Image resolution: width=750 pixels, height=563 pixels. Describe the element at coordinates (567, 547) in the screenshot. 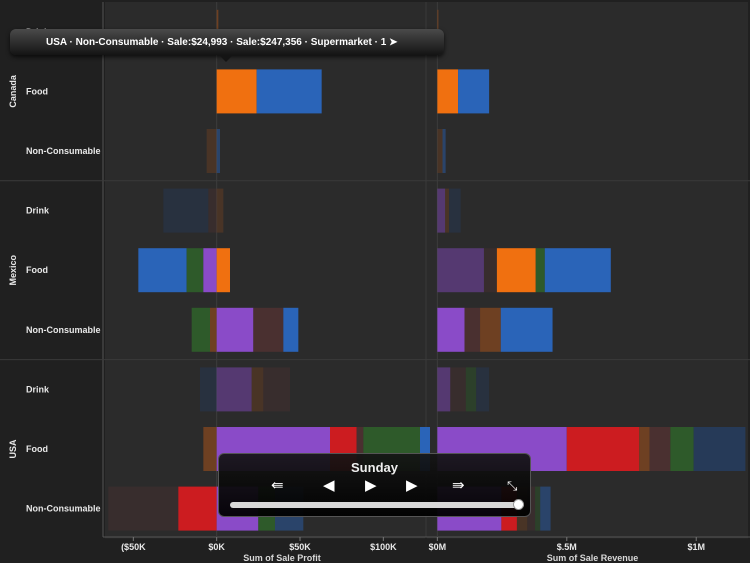

I see `tick-label: $.5M` at that location.